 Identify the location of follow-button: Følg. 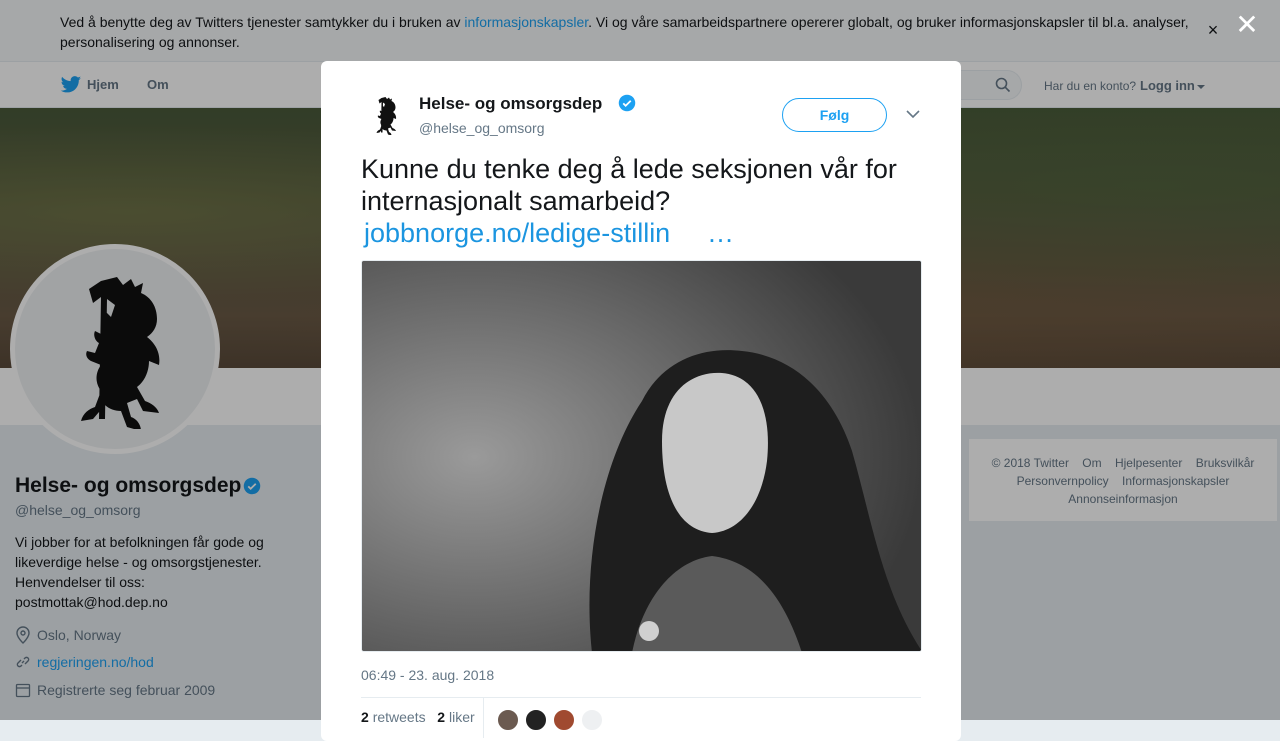
(834, 115).